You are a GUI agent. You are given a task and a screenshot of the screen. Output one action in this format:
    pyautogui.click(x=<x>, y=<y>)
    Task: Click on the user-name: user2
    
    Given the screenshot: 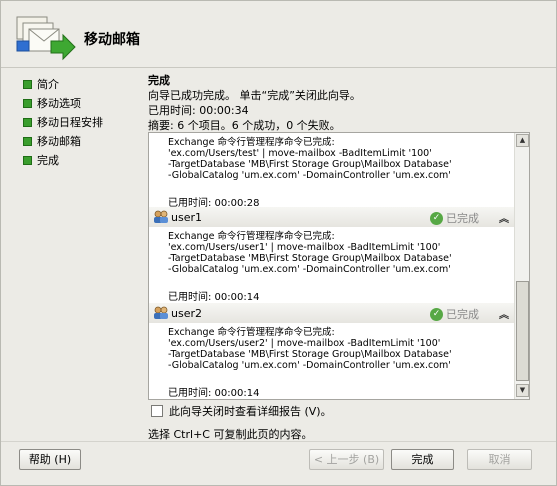 What is the action you would take?
    pyautogui.click(x=186, y=313)
    